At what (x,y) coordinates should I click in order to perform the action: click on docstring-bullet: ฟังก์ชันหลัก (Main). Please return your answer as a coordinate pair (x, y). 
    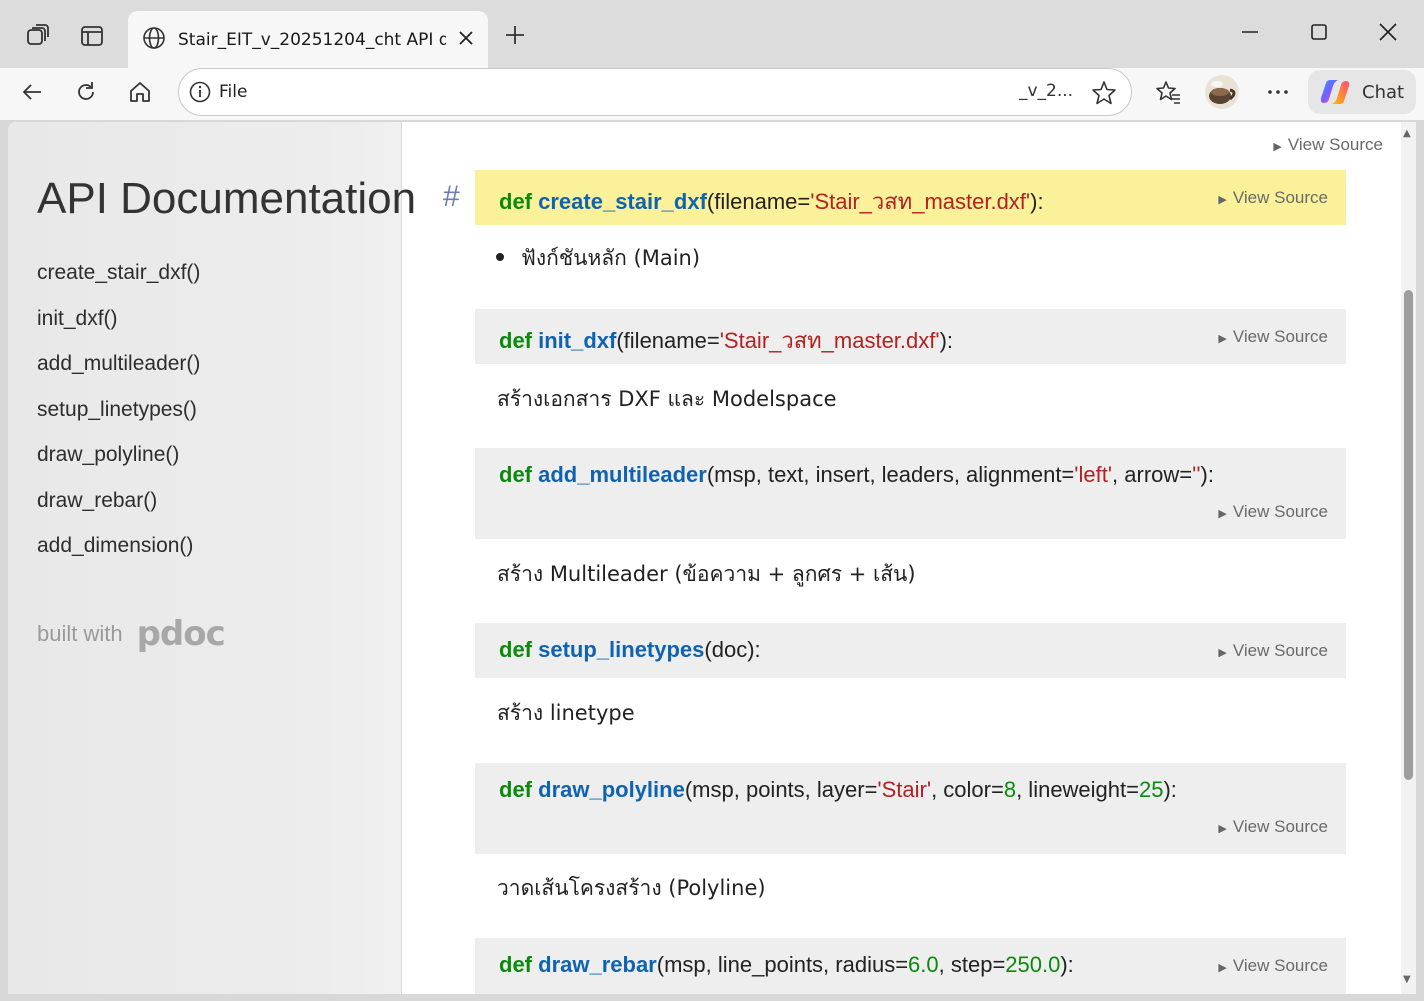
    Looking at the image, I should click on (597, 258).